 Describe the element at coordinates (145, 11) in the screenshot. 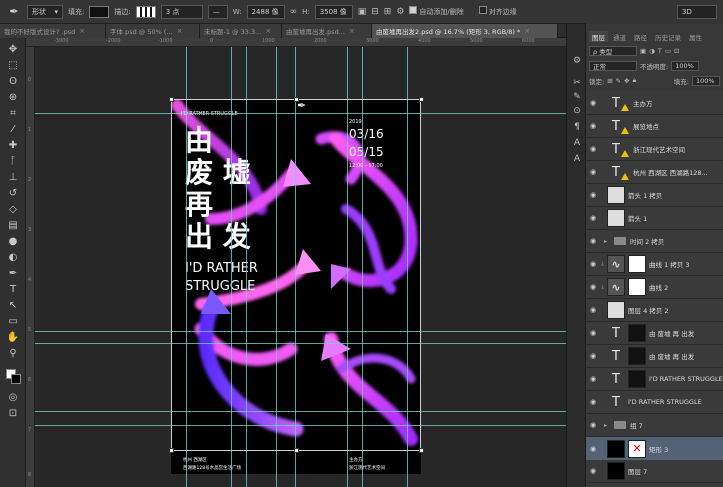

I see `stroke-swatch` at that location.